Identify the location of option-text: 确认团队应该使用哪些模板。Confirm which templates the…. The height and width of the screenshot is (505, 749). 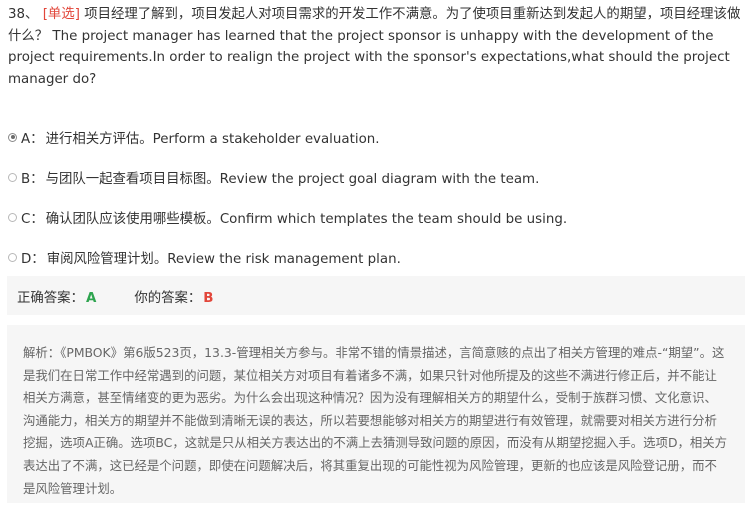
(306, 219).